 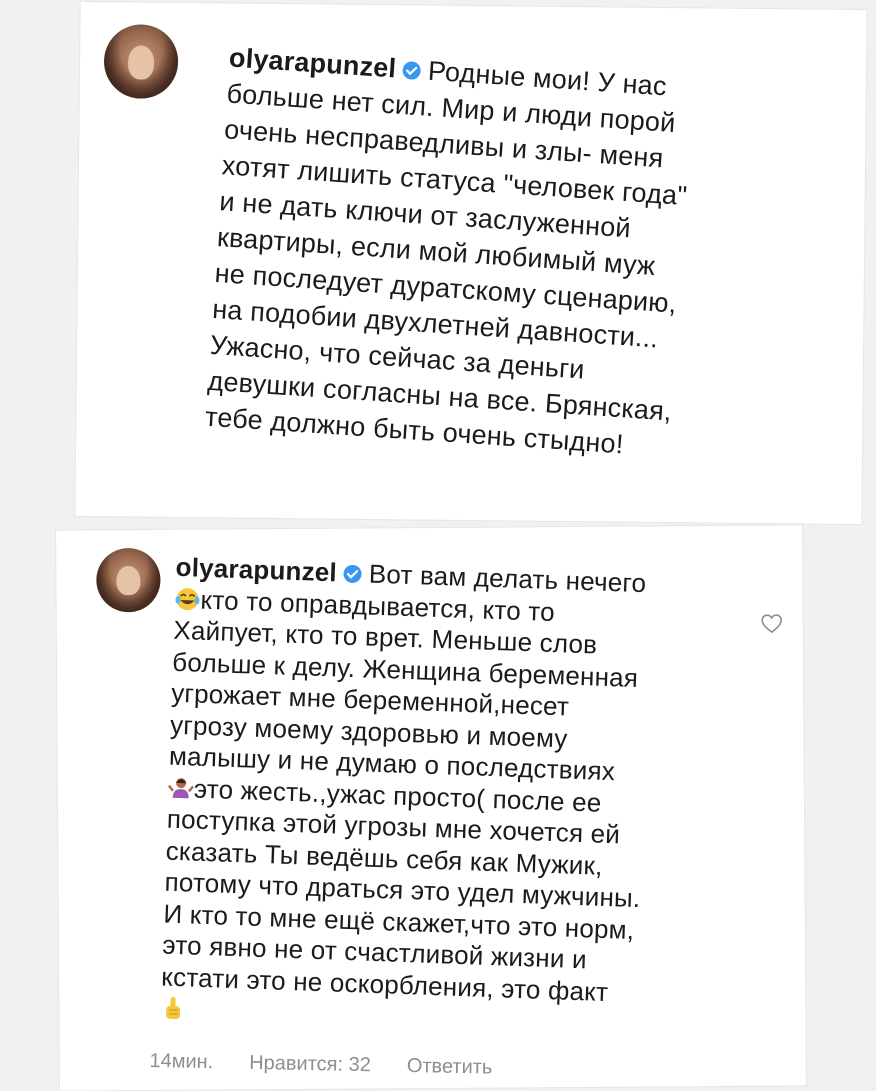 What do you see at coordinates (772, 624) in the screenshot?
I see `heart-outline-icon` at bounding box center [772, 624].